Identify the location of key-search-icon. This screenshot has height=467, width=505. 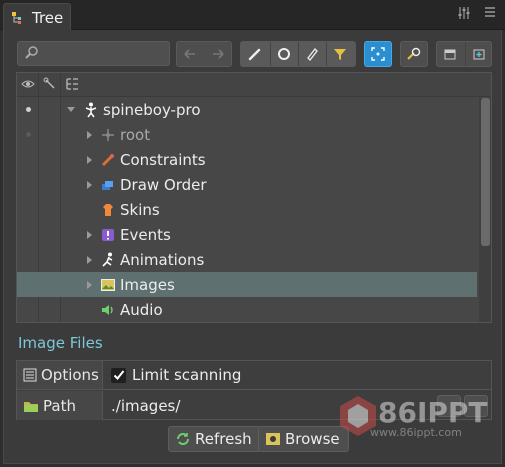
(414, 54).